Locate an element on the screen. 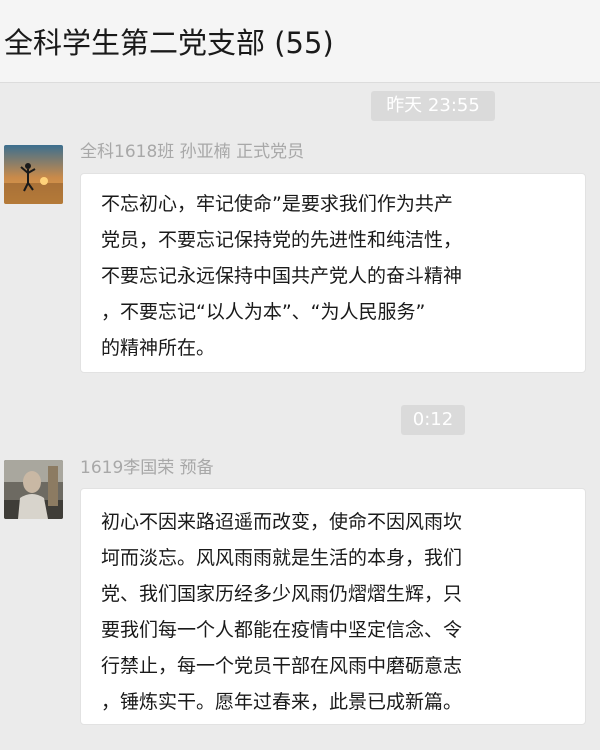  message-text-line: ，锤炼实干。愿年过春来，此景已成新篇。 is located at coordinates (282, 702).